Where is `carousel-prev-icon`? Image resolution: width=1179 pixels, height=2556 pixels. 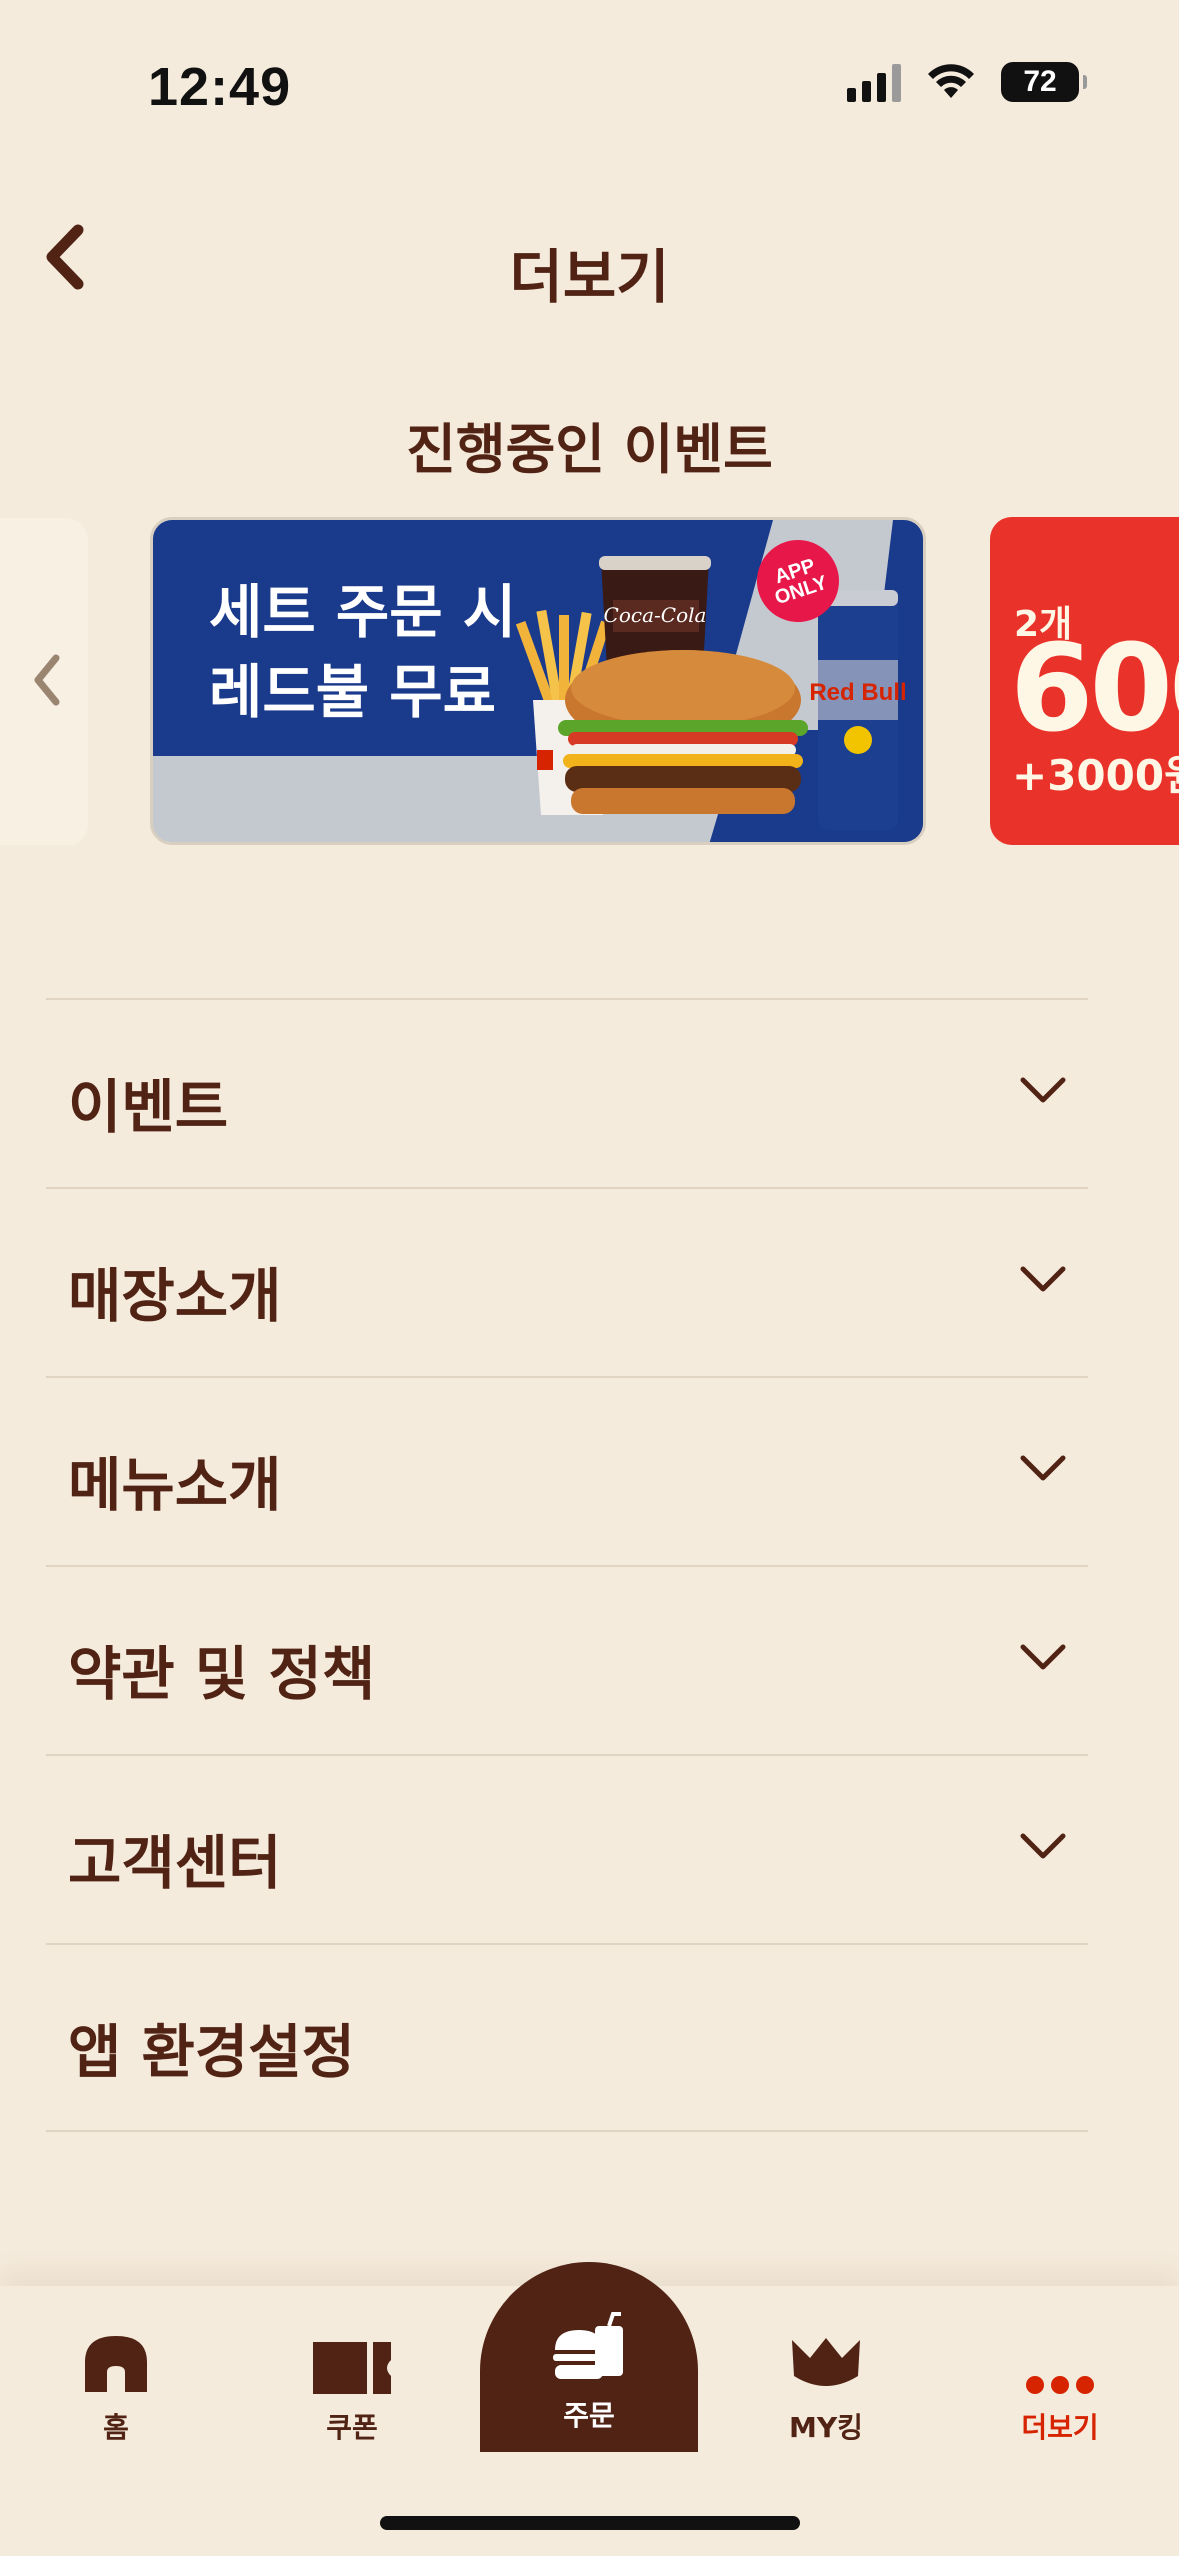 carousel-prev-icon is located at coordinates (48, 680).